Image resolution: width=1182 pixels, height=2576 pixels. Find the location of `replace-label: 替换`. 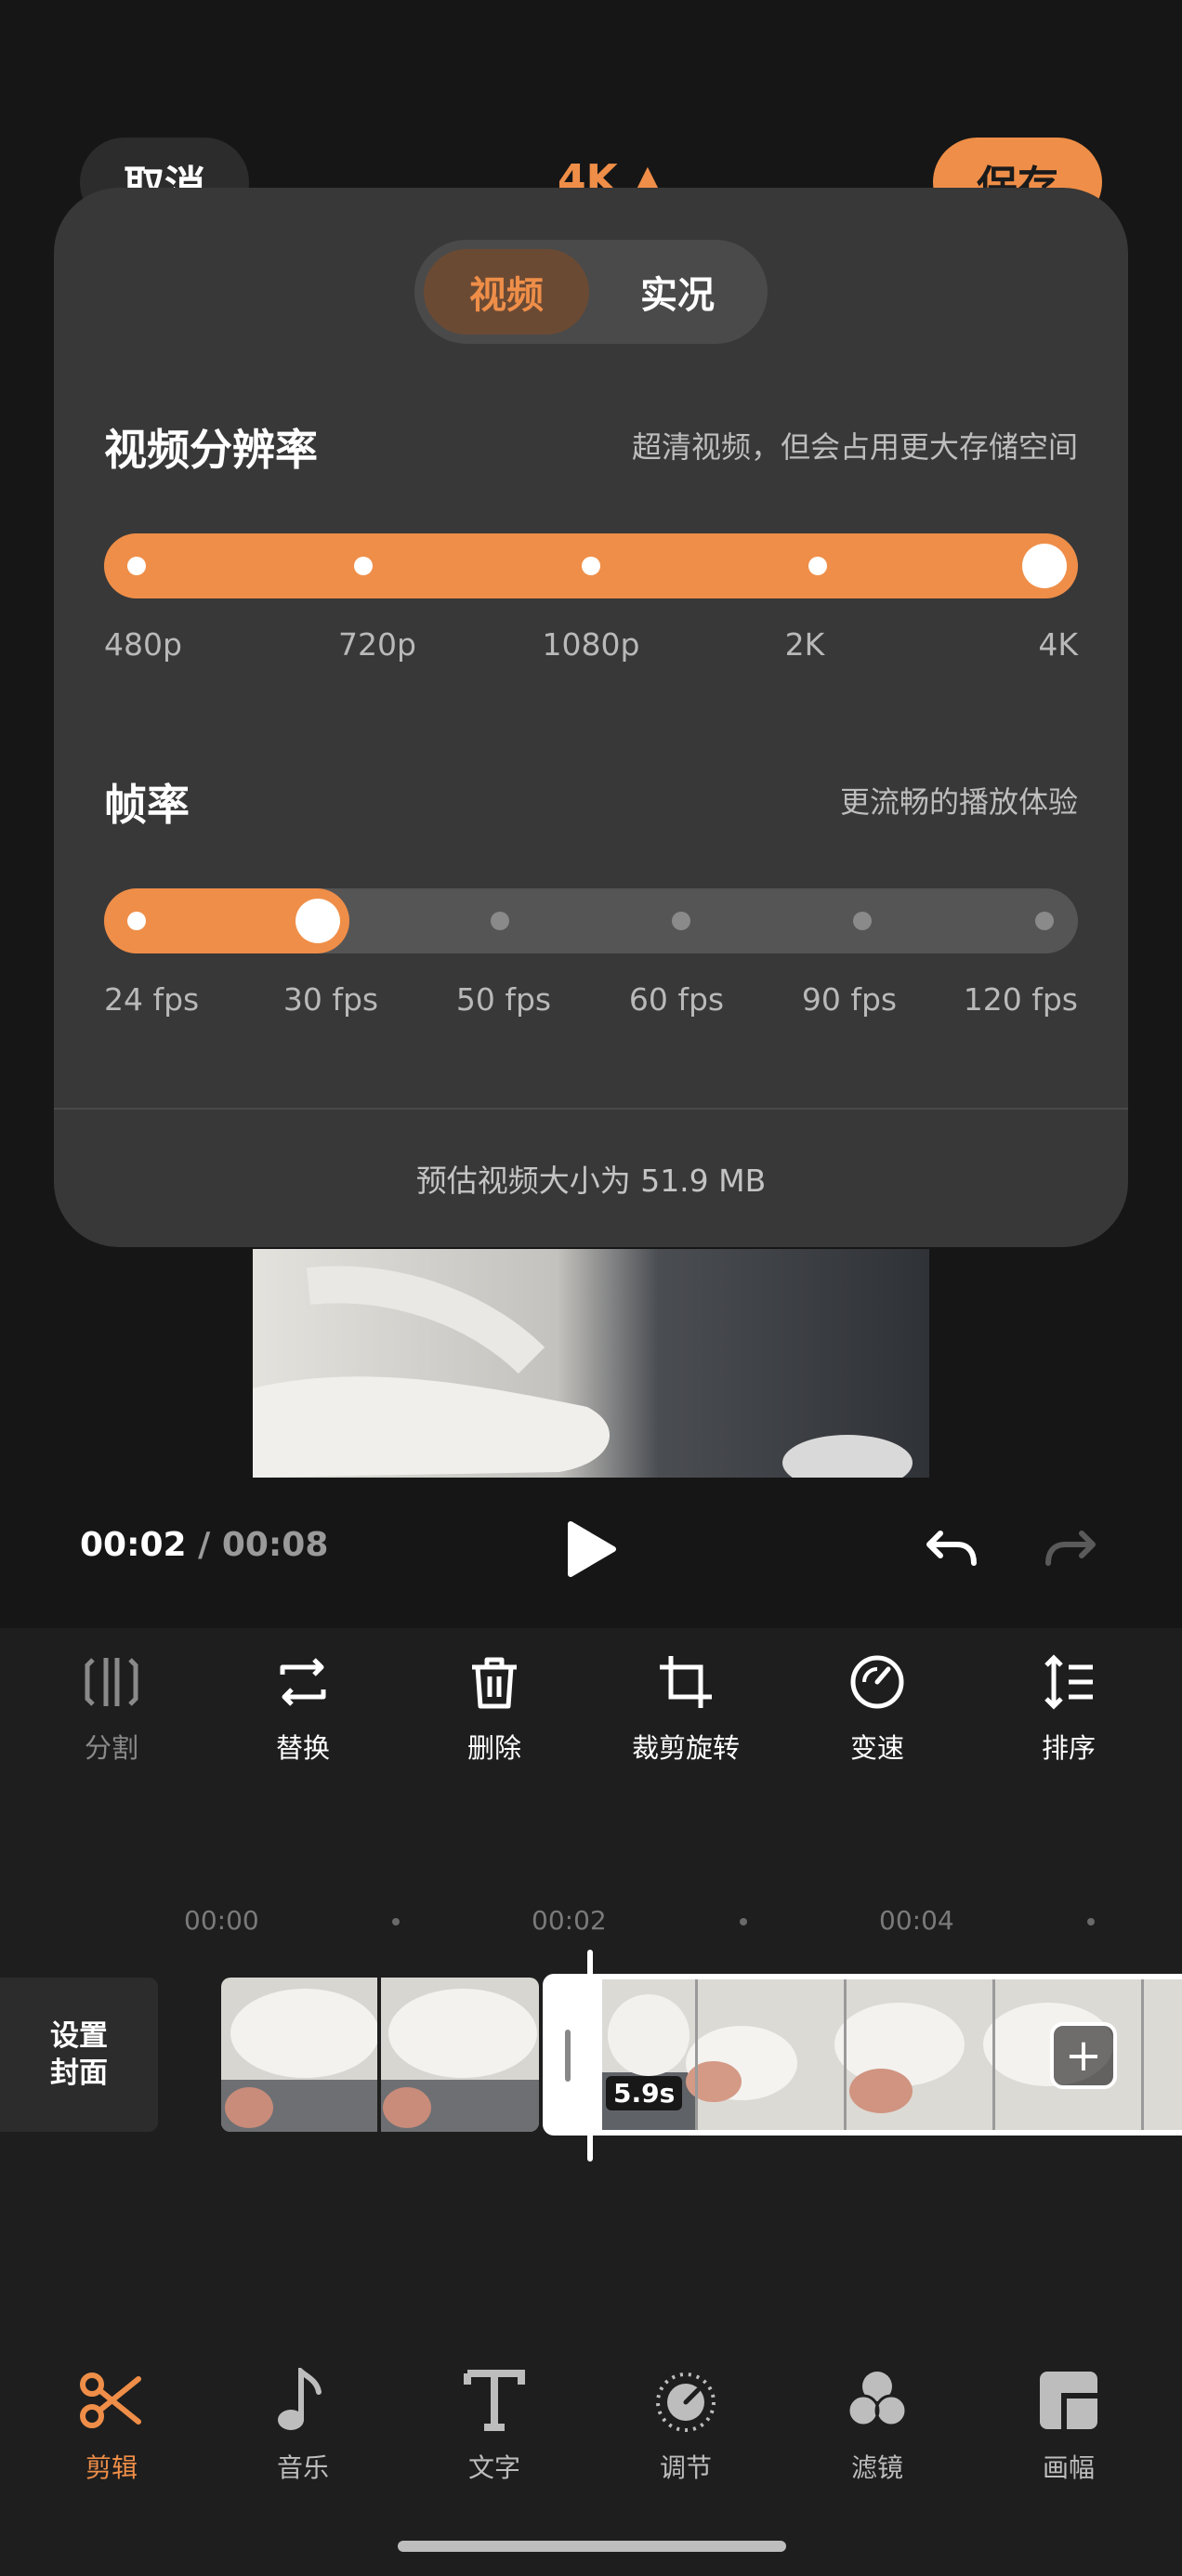

replace-label: 替换 is located at coordinates (302, 1748).